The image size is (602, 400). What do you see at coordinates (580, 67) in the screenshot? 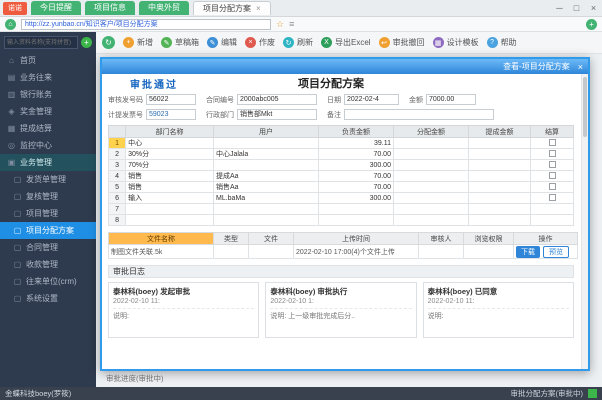
I see `dialog-close-icon: ×` at bounding box center [580, 67].